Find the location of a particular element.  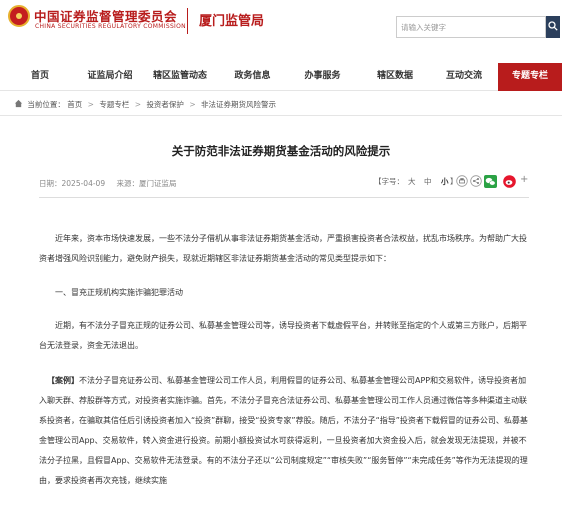

breadcrumb-divider is located at coordinates (281, 115).